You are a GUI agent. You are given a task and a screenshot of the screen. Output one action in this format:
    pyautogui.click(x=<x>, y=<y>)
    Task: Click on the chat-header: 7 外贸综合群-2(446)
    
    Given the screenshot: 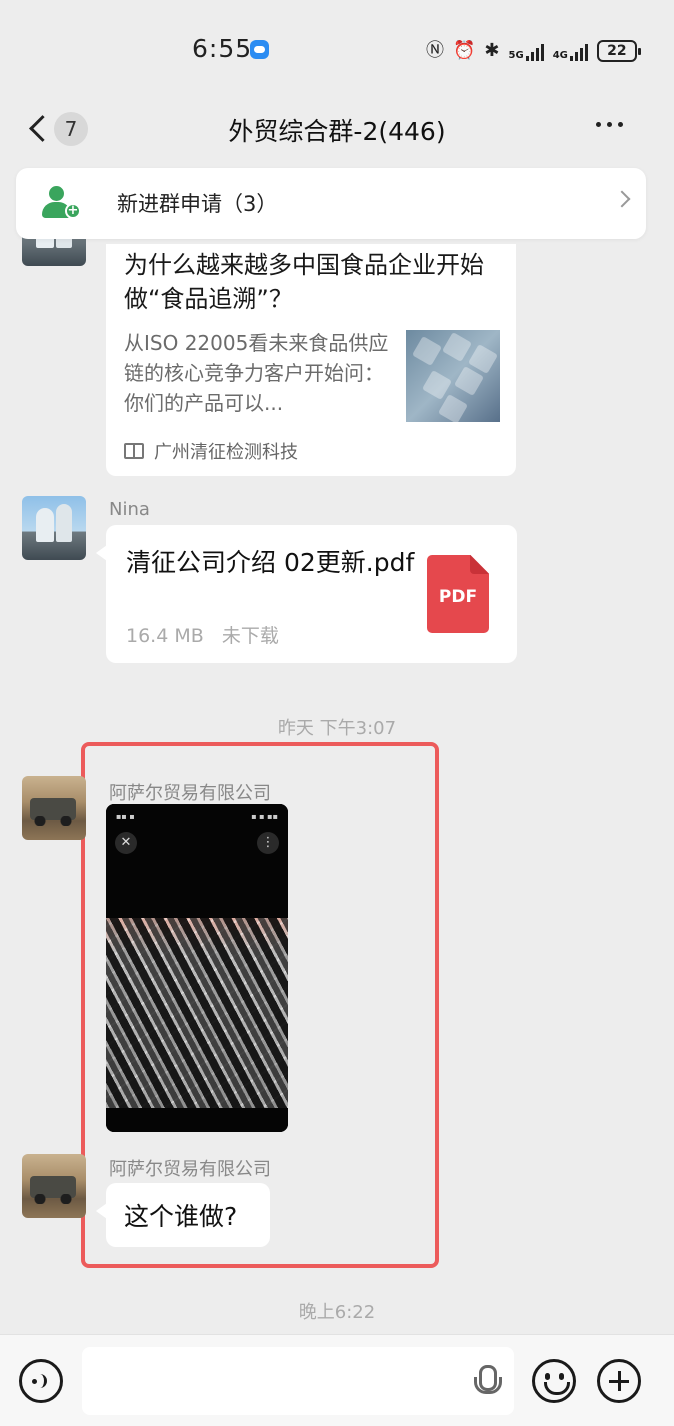 What is the action you would take?
    pyautogui.click(x=337, y=131)
    